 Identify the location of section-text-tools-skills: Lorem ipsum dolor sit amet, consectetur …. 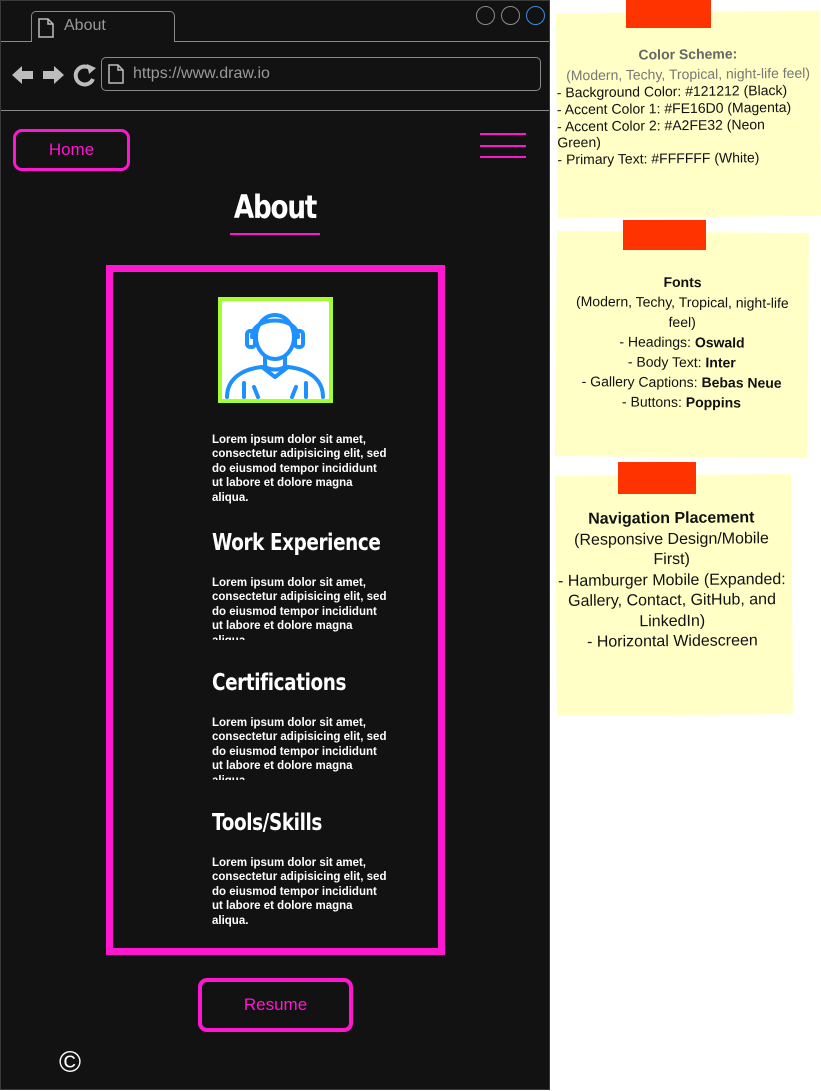
(299, 892).